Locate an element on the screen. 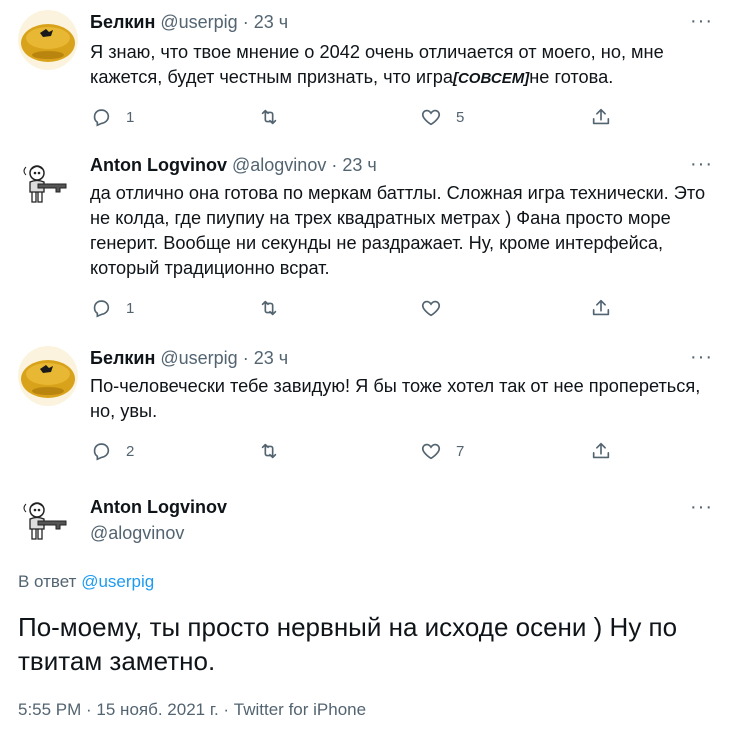 This screenshot has width=730, height=738. like-count: 7 is located at coordinates (460, 451).